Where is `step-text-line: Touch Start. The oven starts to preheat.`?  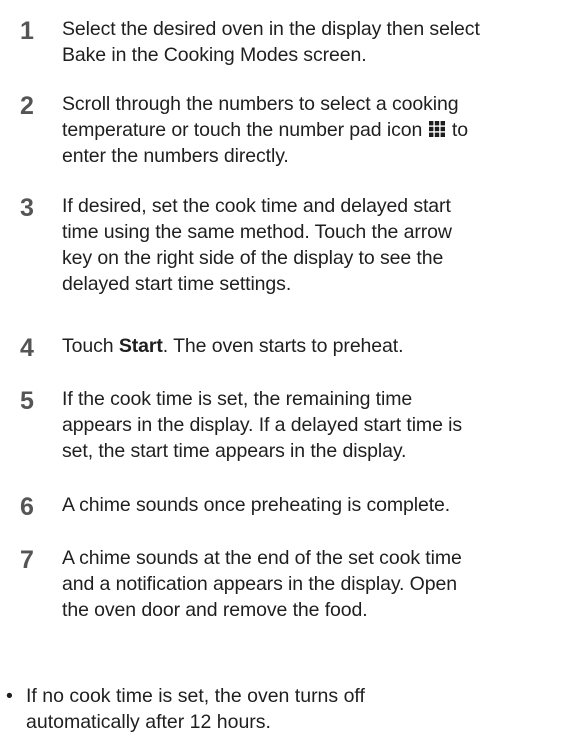
step-text-line: Touch Start. The oven starts to preheat. is located at coordinates (321, 346).